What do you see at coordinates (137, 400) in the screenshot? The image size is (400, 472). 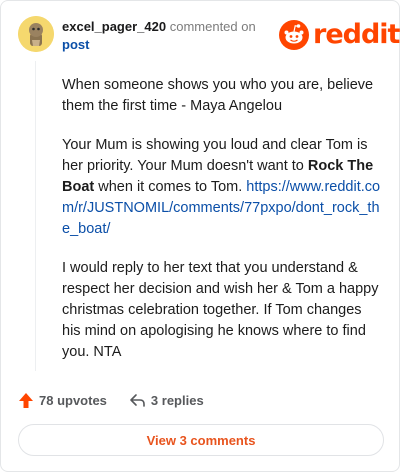 I see `reply-arrow-icon` at bounding box center [137, 400].